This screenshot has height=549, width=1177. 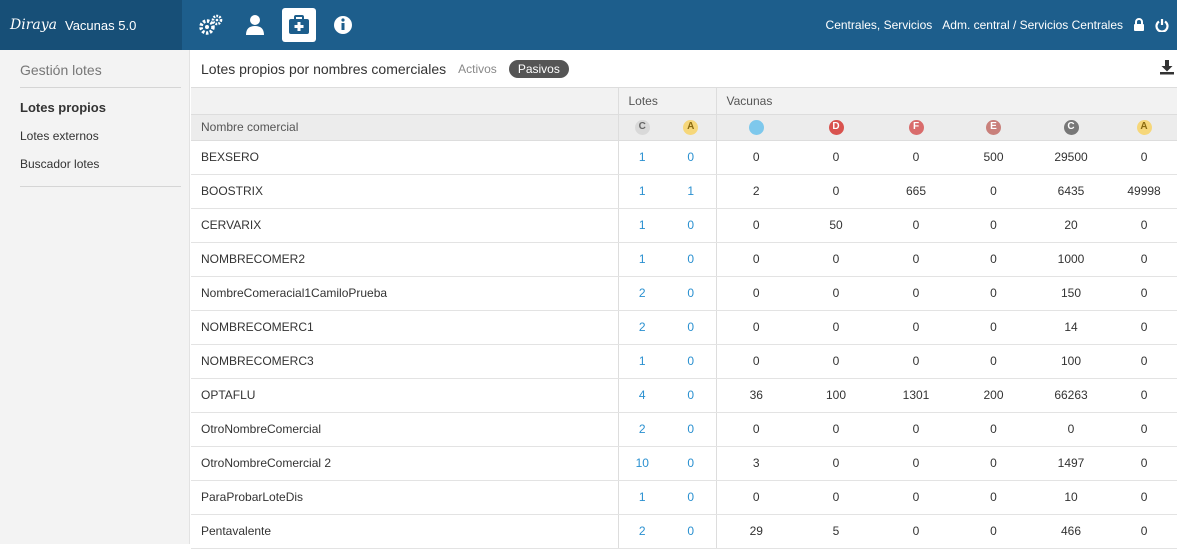 What do you see at coordinates (100, 164) in the screenshot?
I see `sidebar-item-buscador-lotes: Buscador lotes` at bounding box center [100, 164].